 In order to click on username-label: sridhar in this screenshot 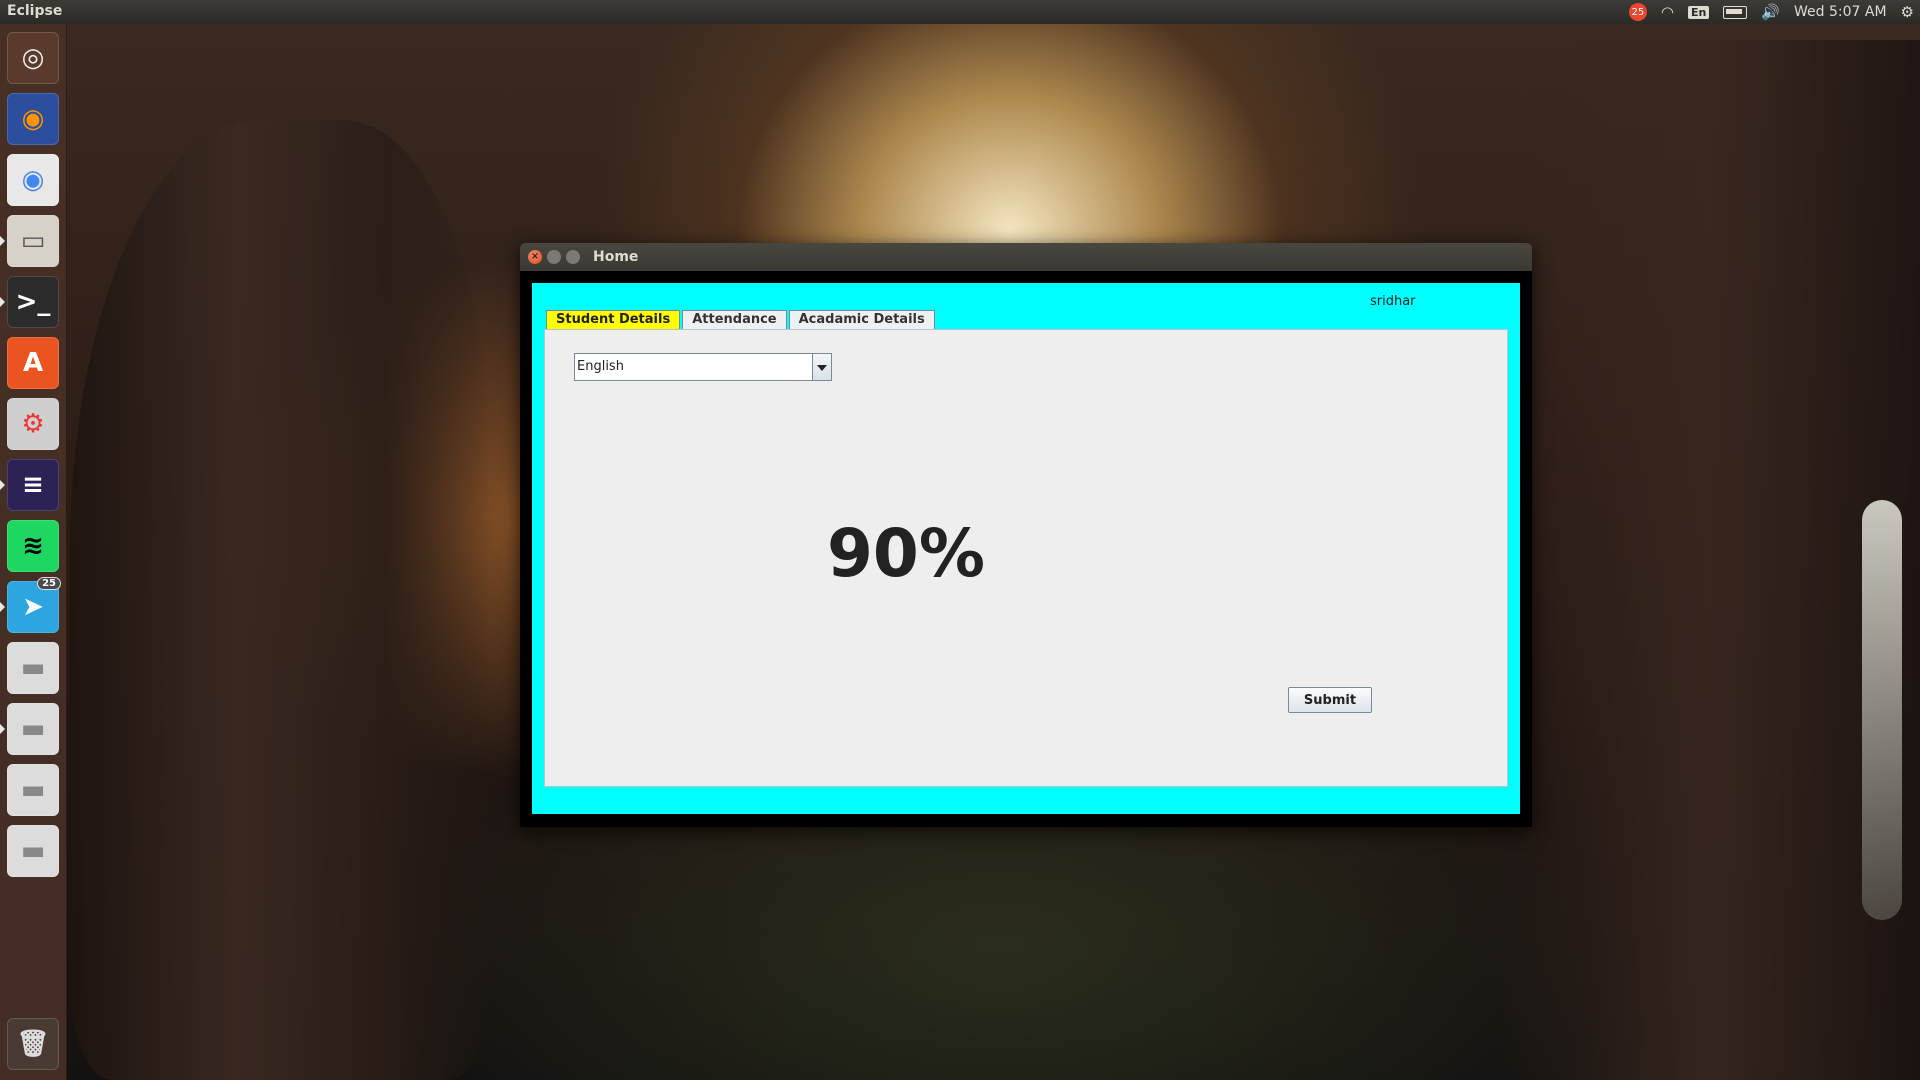, I will do `click(1393, 301)`.